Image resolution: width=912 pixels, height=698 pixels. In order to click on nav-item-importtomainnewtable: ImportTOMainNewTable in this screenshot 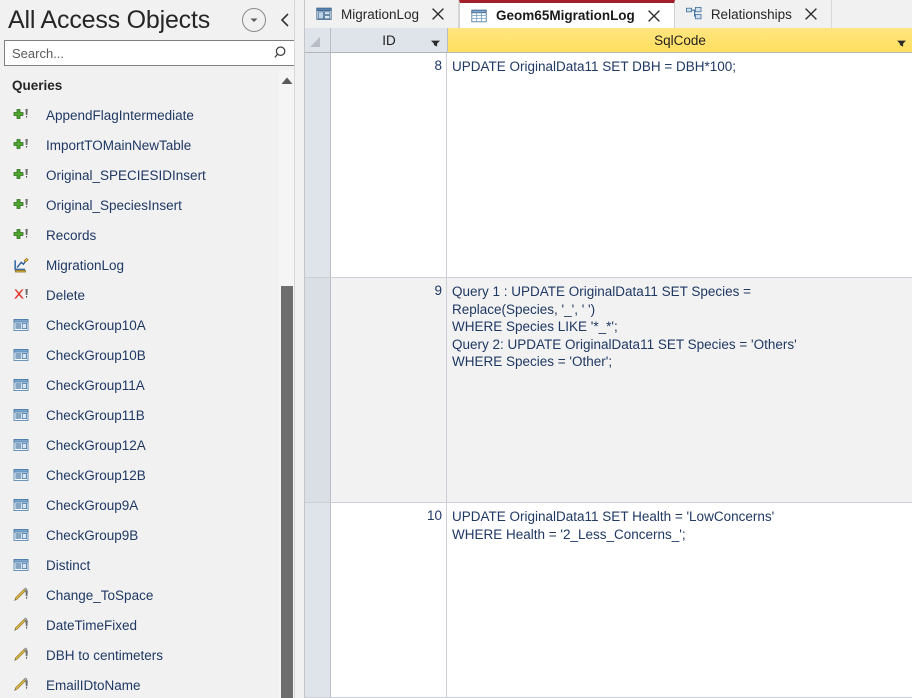, I will do `click(152, 145)`.